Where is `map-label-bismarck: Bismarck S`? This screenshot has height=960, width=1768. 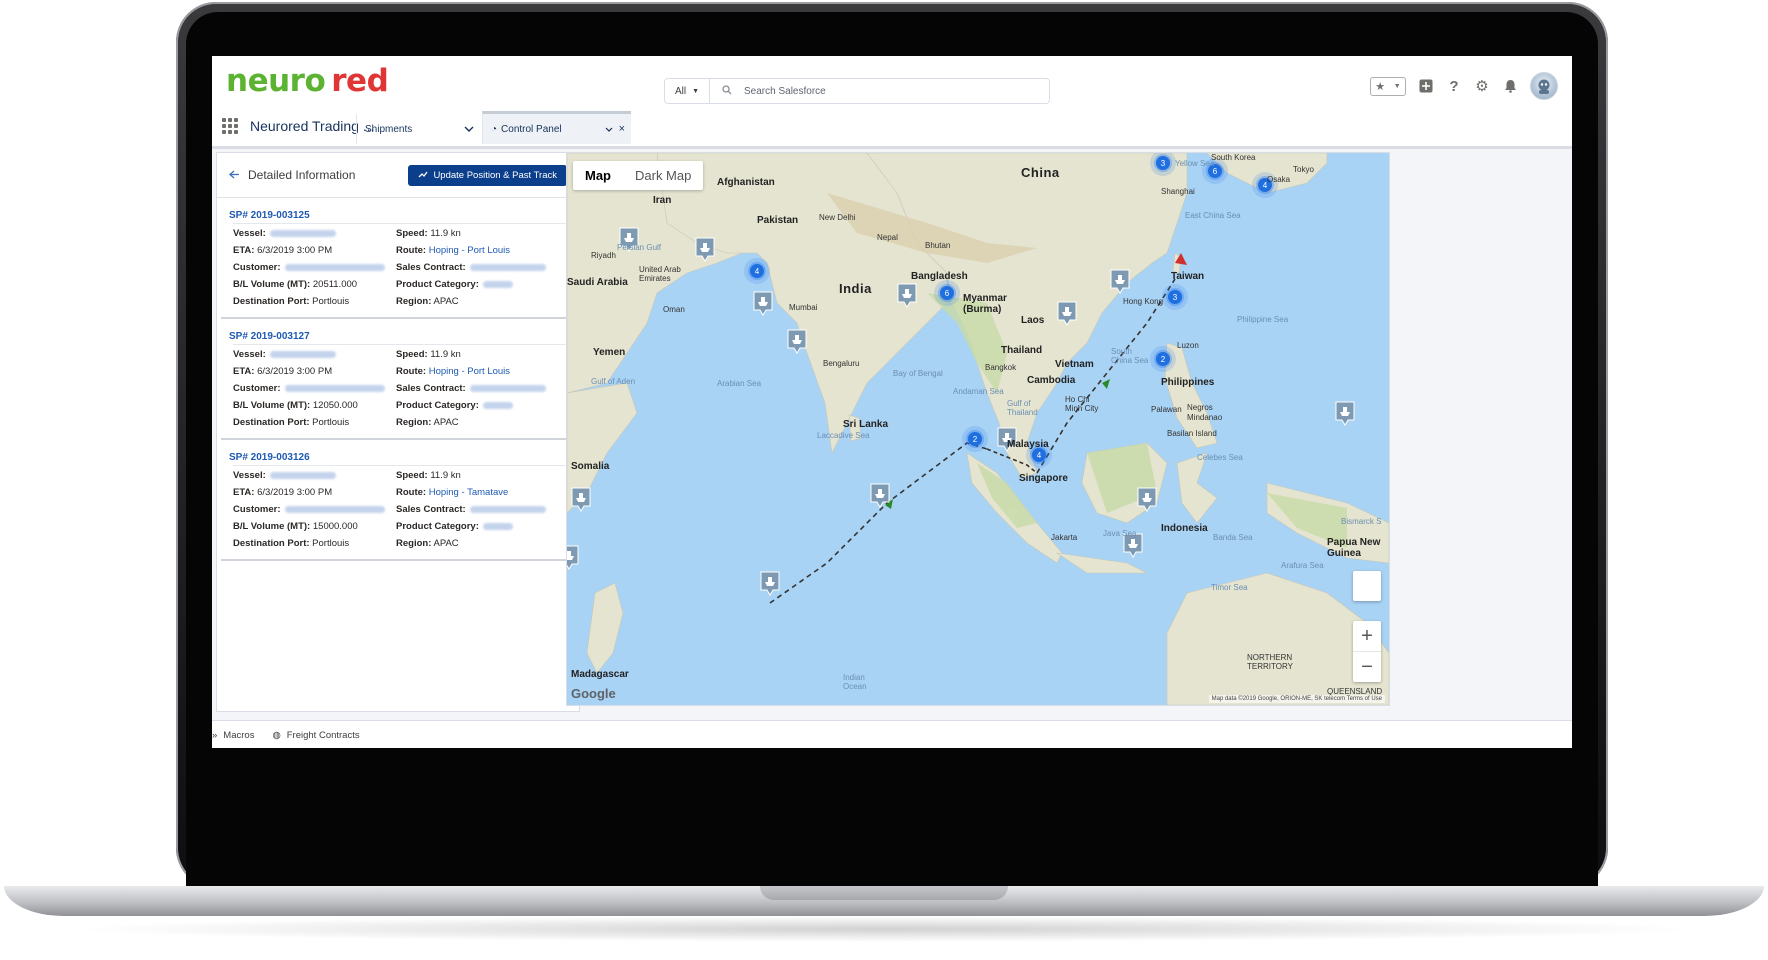 map-label-bismarck: Bismarck S is located at coordinates (1361, 521).